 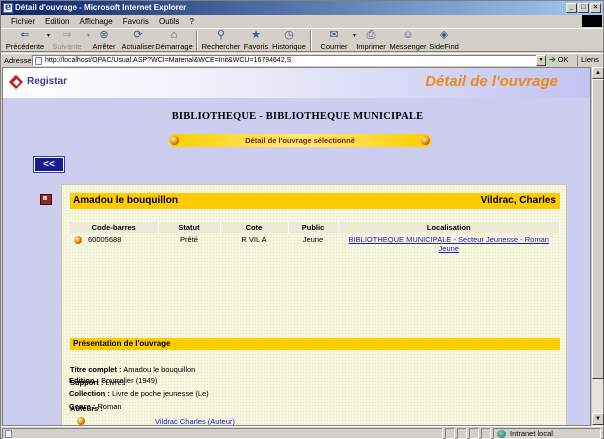 I want to click on barcode-cell: 60005688, so click(x=114, y=243).